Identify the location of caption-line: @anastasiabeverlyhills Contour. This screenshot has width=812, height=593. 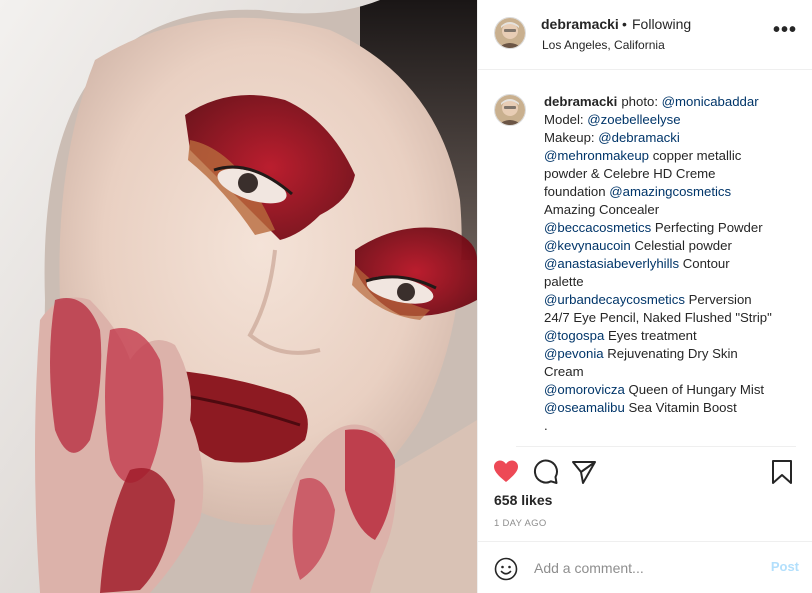
(673, 264).